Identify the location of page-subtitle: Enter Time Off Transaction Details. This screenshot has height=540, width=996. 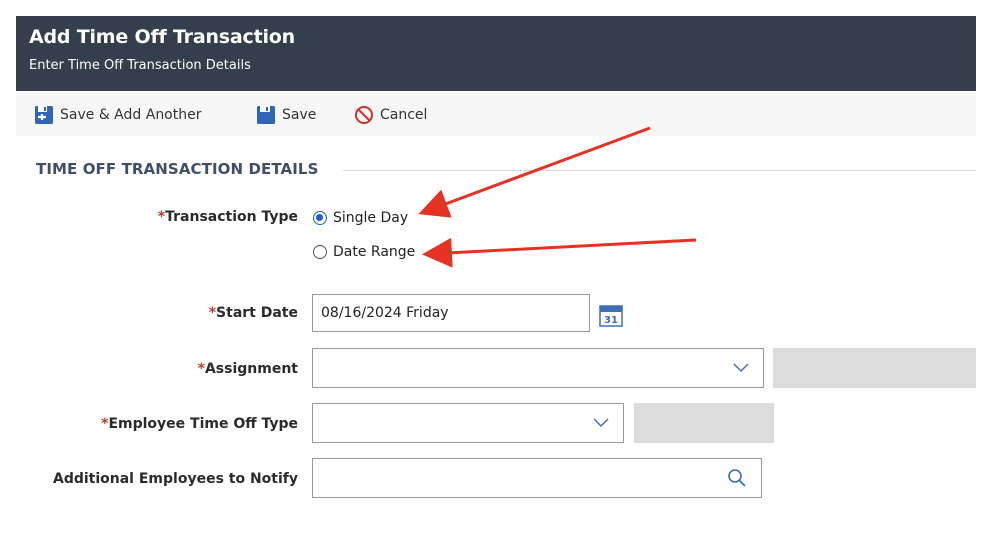
(140, 65).